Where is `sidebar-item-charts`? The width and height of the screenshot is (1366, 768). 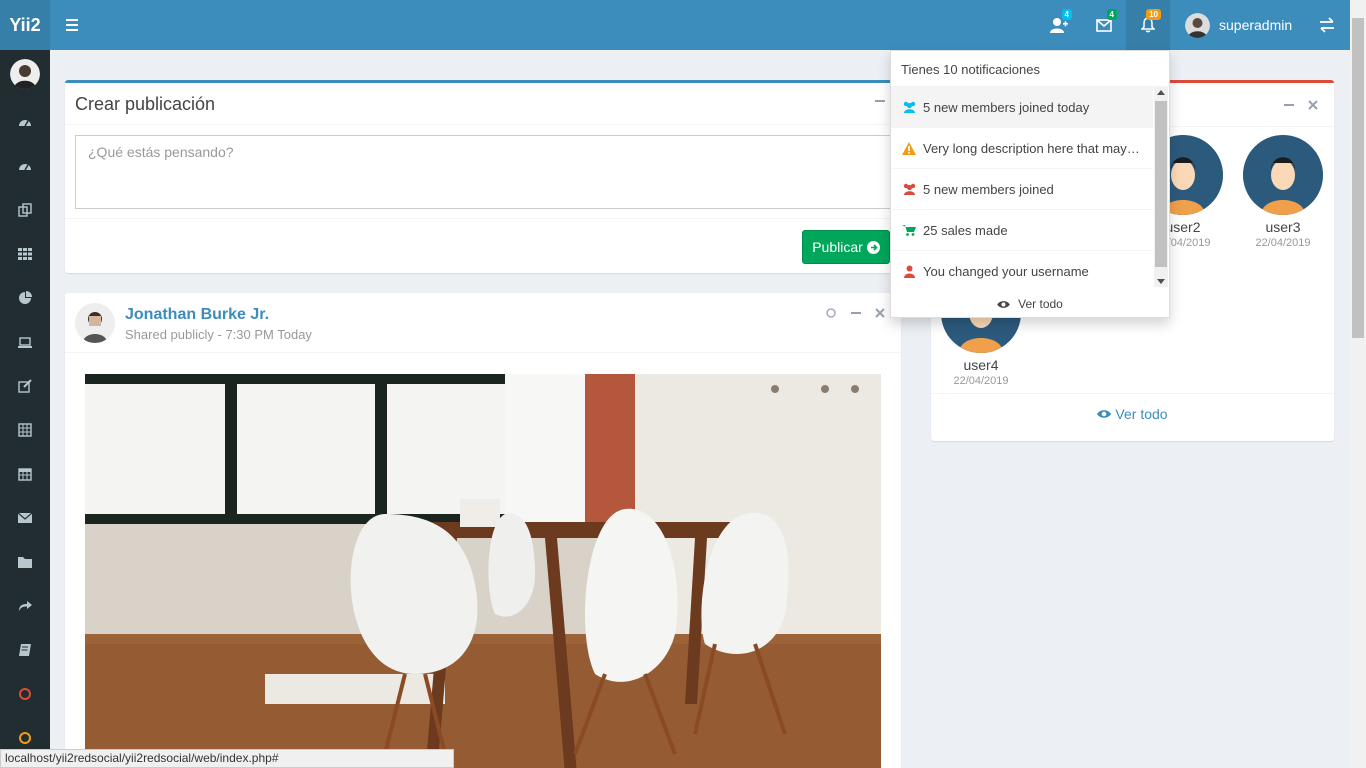
sidebar-item-charts is located at coordinates (25, 298).